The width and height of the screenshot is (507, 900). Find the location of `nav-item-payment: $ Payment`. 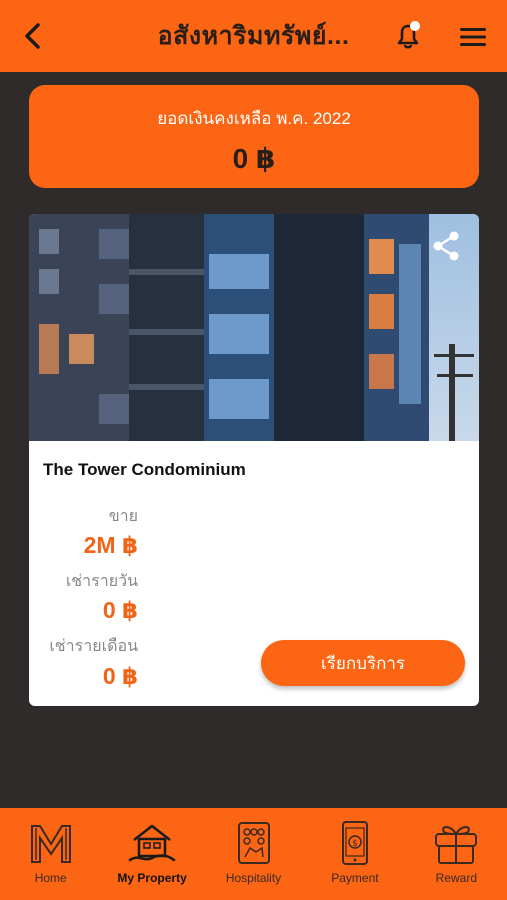

nav-item-payment: $ Payment is located at coordinates (354, 854).